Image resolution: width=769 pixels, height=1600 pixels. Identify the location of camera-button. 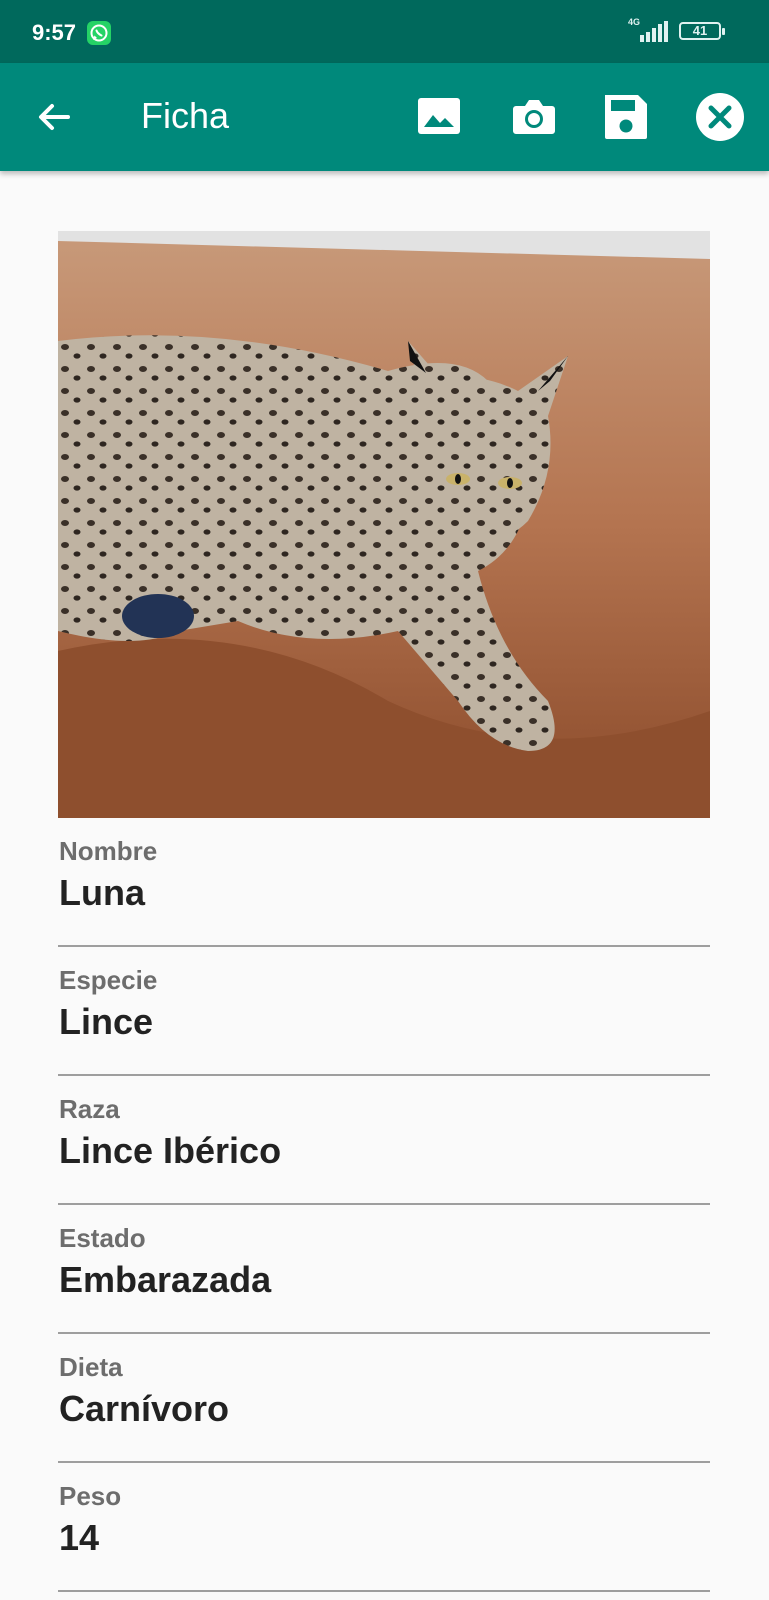
(534, 117).